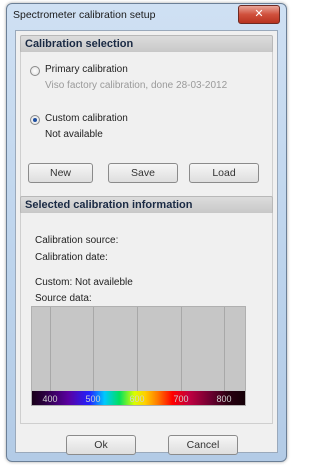 This screenshot has width=320, height=465. Describe the element at coordinates (93, 399) in the screenshot. I see `tick-label-500: 500` at that location.